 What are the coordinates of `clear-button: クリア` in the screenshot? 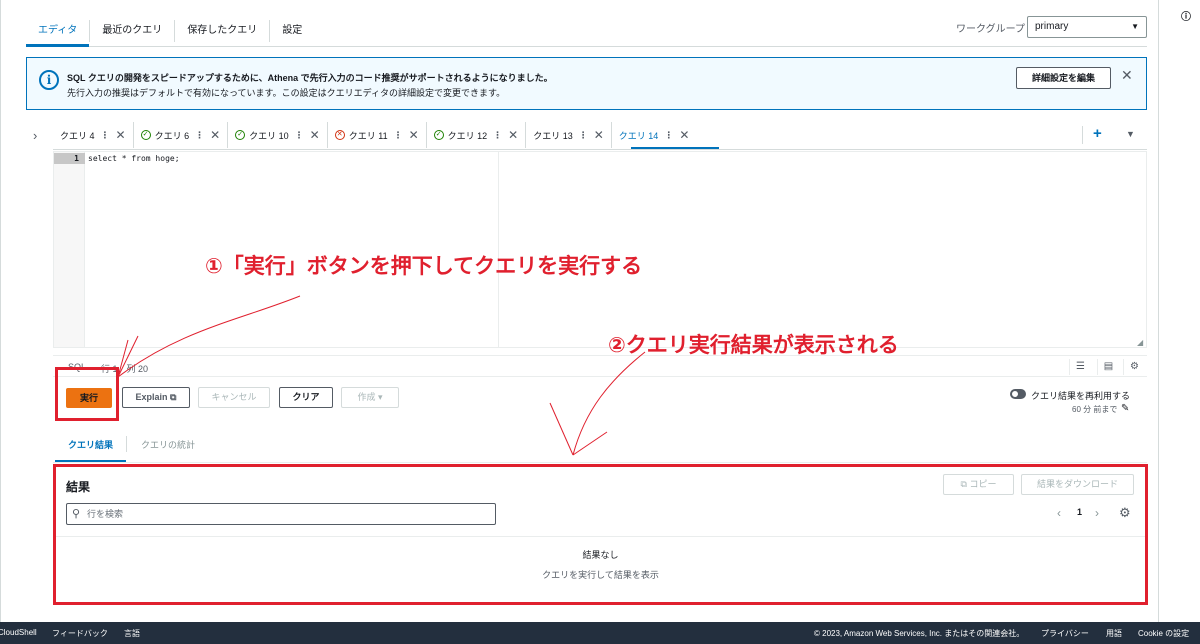 It's located at (306, 397).